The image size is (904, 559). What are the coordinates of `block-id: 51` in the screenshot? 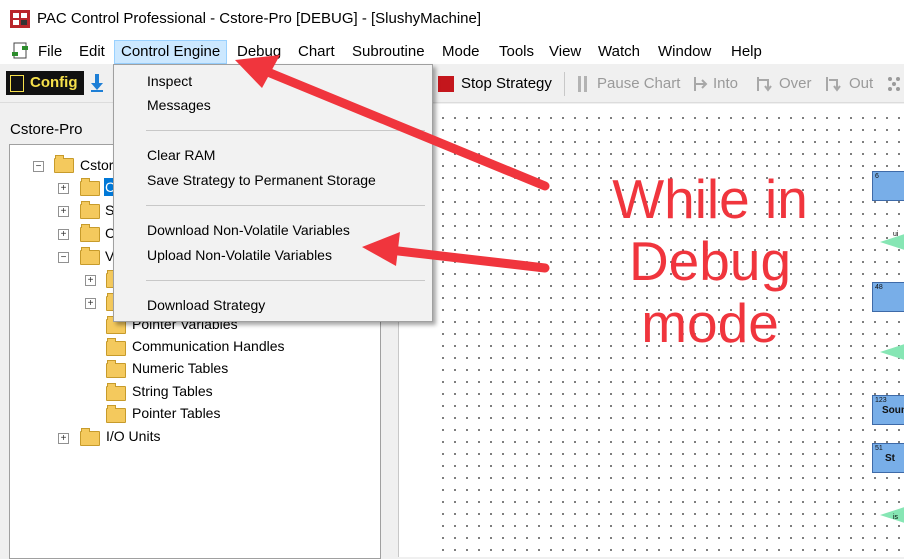 It's located at (879, 448).